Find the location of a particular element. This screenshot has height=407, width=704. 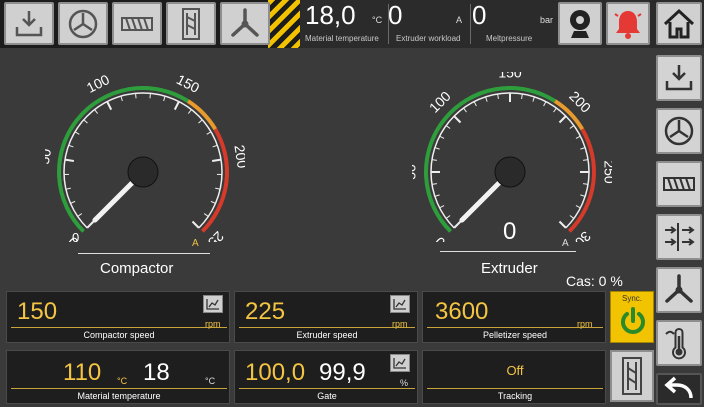

extruder-speed-value: 225 is located at coordinates (265, 311).